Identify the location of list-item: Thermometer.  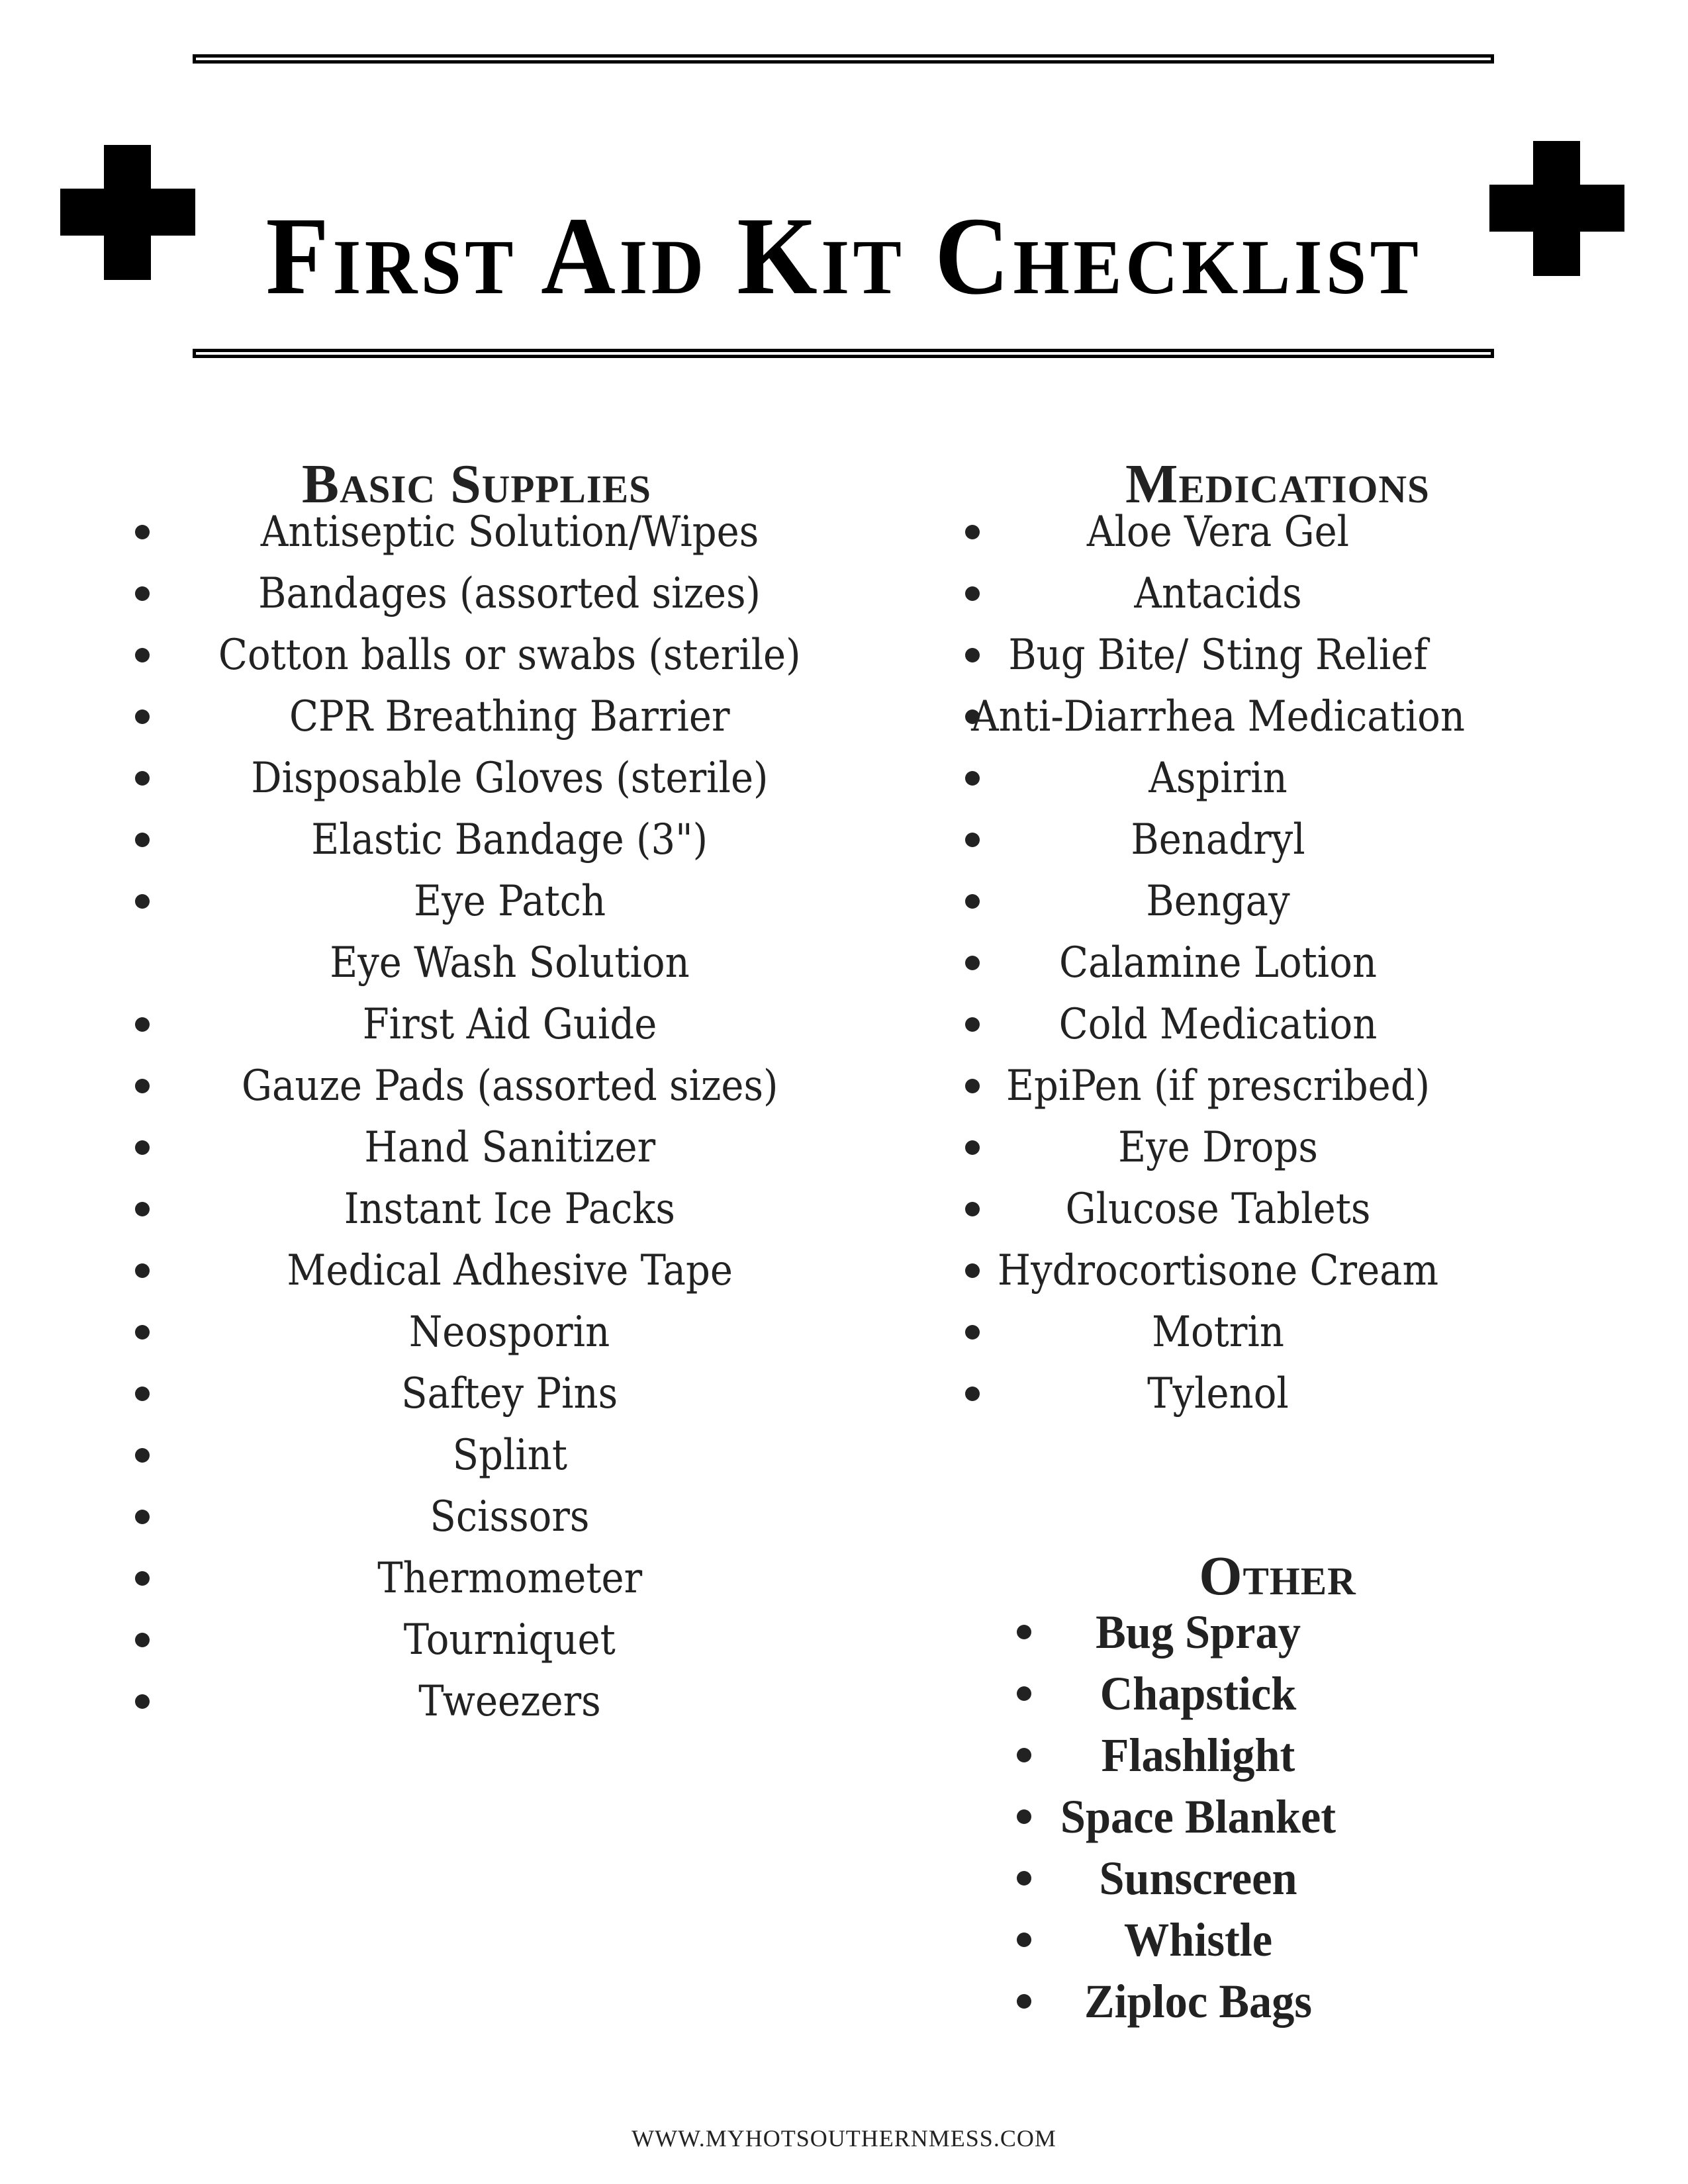
(510, 1579).